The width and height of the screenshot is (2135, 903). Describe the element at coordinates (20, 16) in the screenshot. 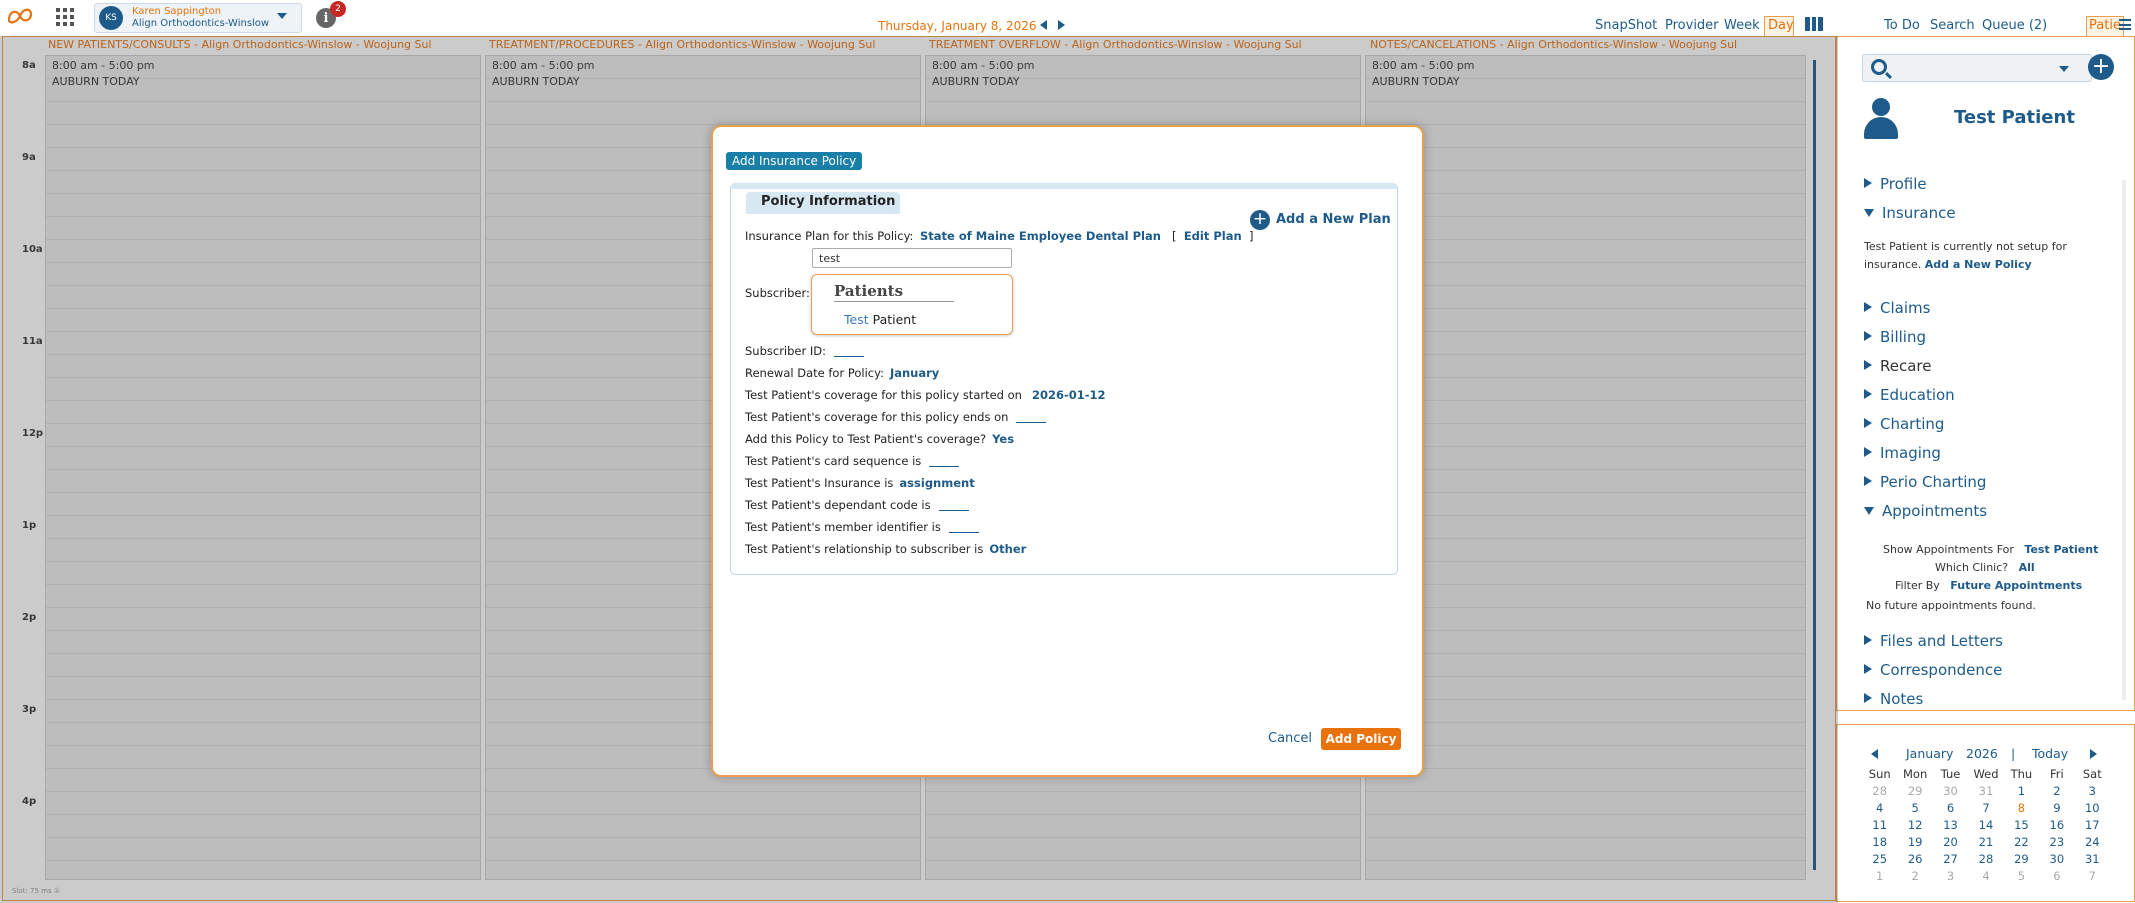

I see `app-logo-icon` at that location.